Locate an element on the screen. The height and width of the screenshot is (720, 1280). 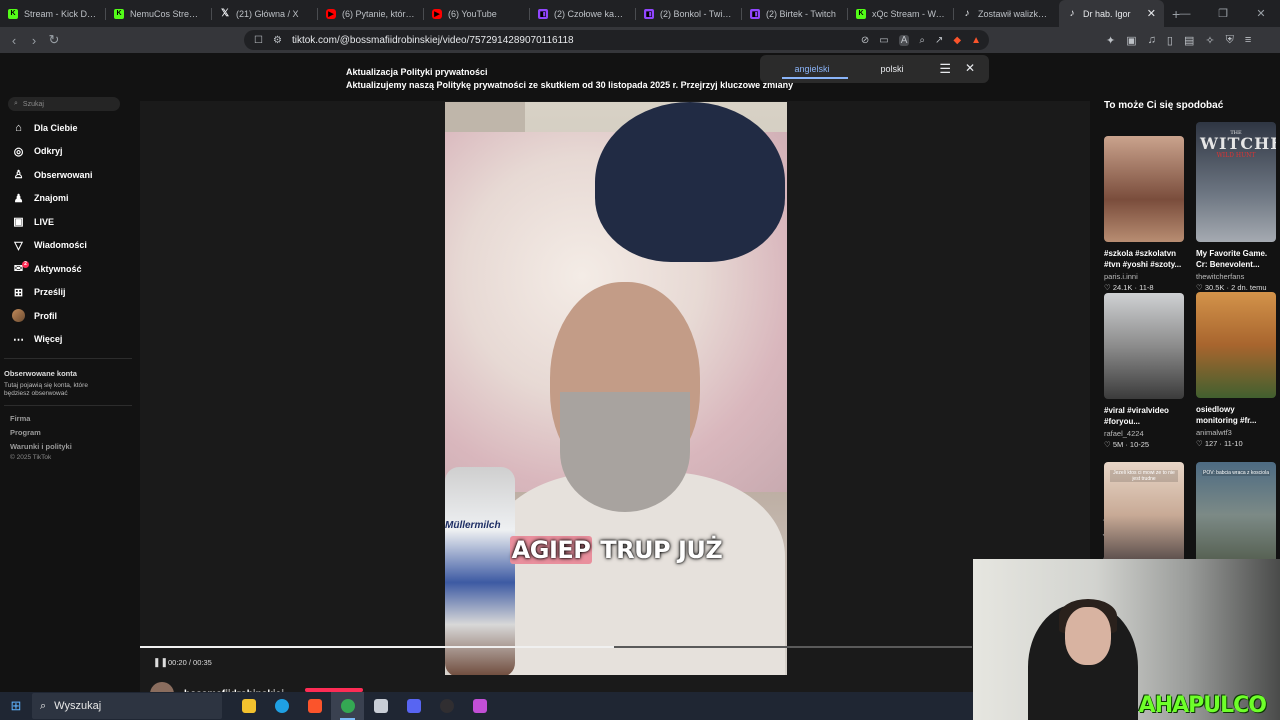
recommendation-user: thewitcherfans is located at coordinates (1236, 276).